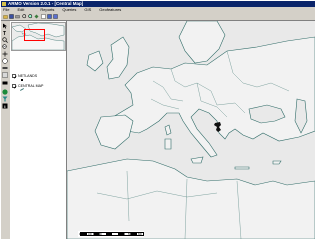 The height and width of the screenshot is (240, 320). Describe the element at coordinates (120, 234) in the screenshot. I see `scale-label: 400` at that location.